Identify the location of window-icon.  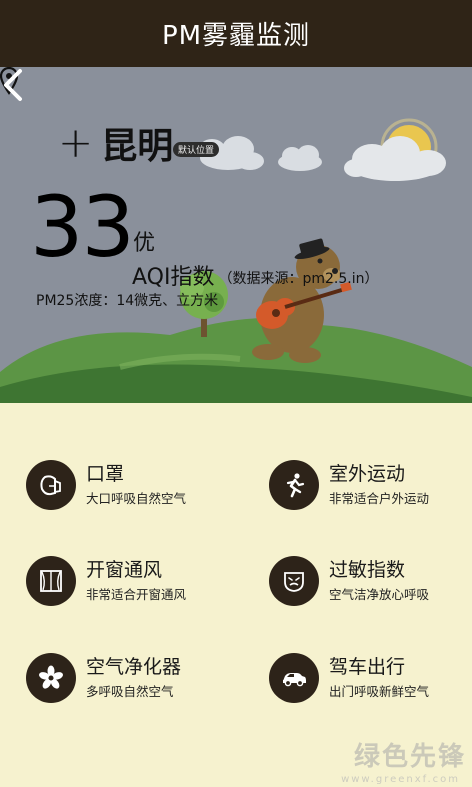
(51, 581).